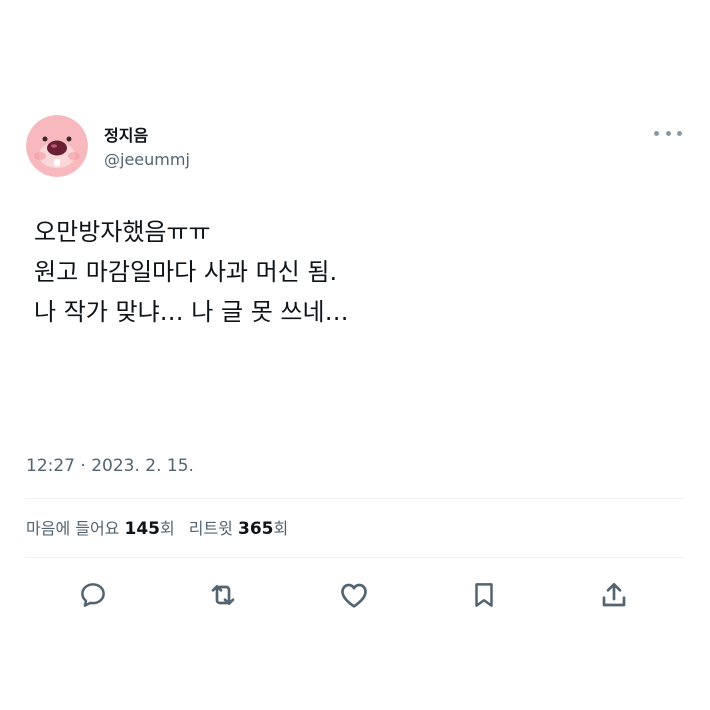 The height and width of the screenshot is (710, 710). I want to click on bookmark-button, so click(484, 595).